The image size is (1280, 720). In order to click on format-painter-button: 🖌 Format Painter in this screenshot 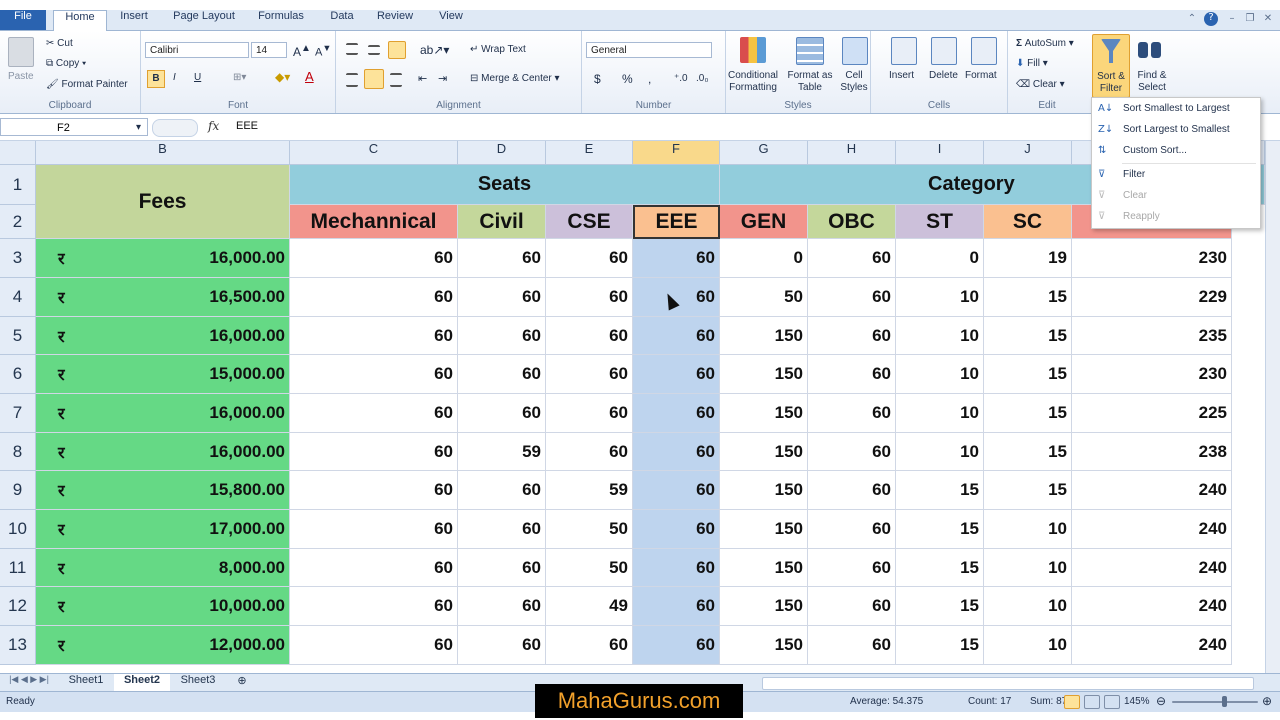, I will do `click(87, 84)`.